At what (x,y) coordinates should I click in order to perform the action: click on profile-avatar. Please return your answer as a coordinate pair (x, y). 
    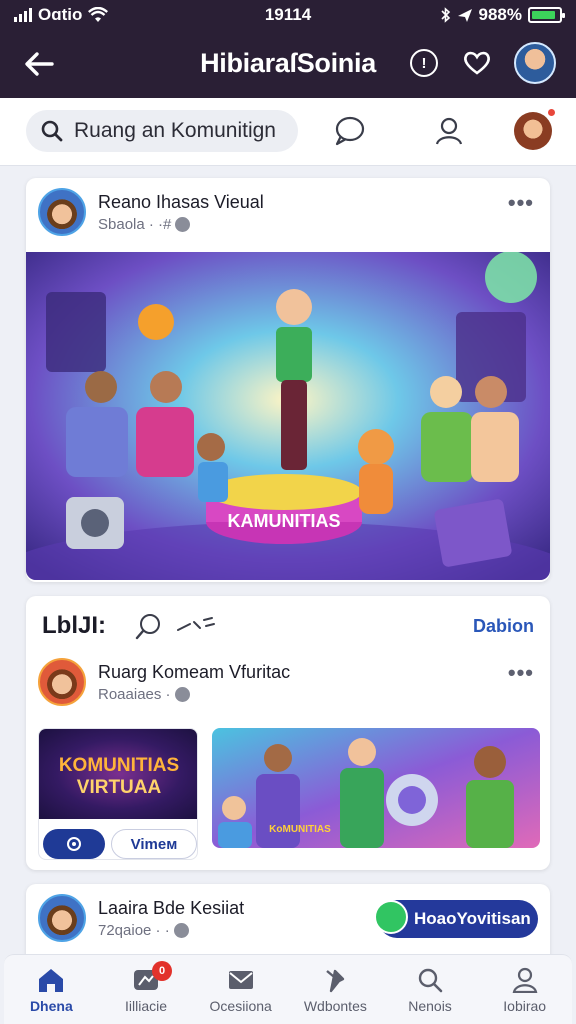
    Looking at the image, I should click on (533, 131).